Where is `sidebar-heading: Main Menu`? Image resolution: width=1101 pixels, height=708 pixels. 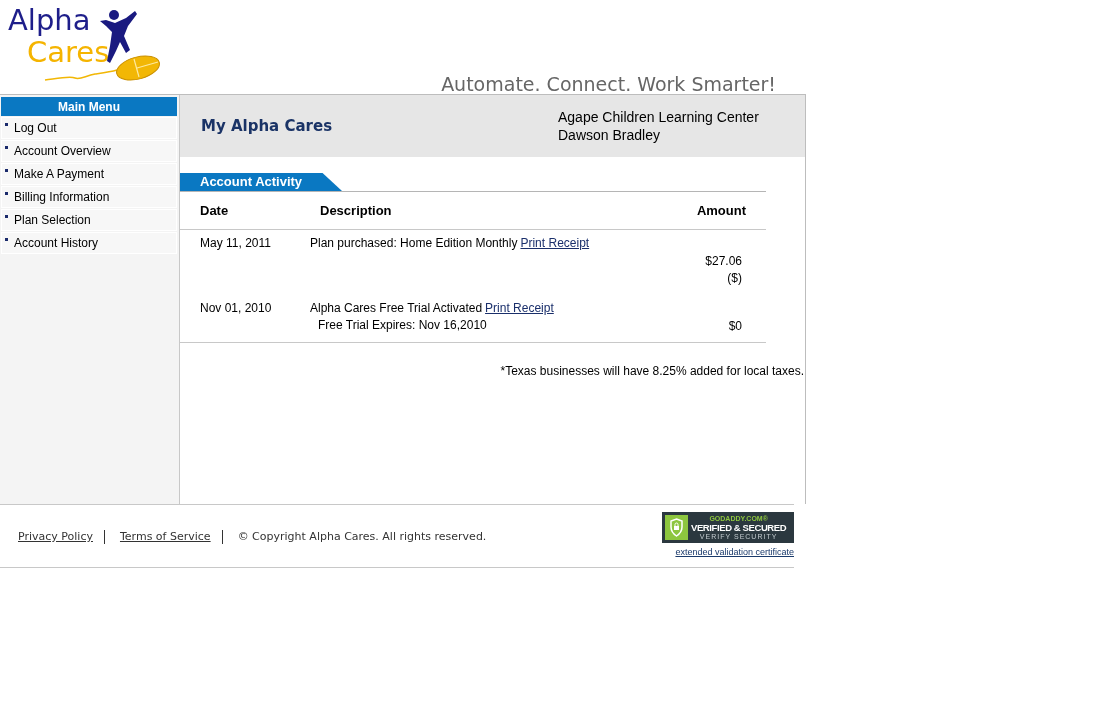
sidebar-heading: Main Menu is located at coordinates (89, 106).